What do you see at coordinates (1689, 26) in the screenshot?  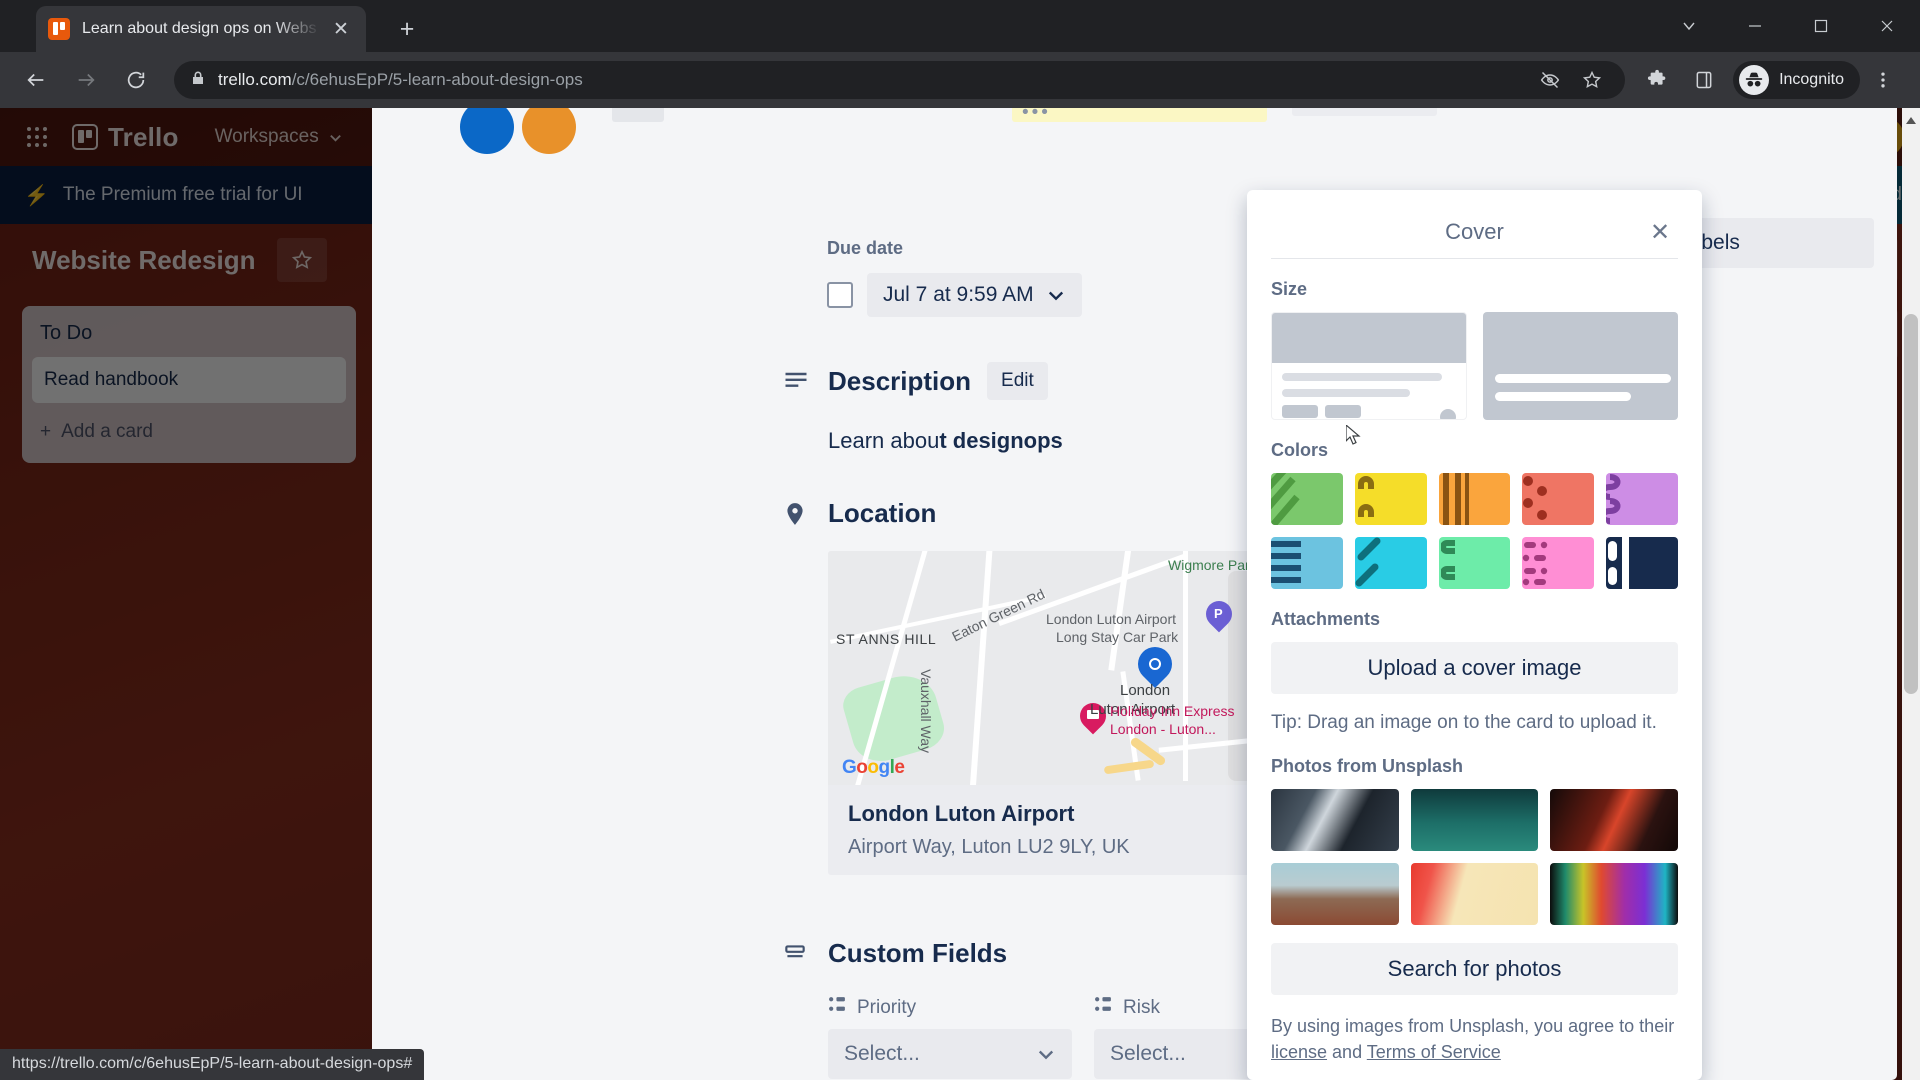 I see `tab-search-icon` at bounding box center [1689, 26].